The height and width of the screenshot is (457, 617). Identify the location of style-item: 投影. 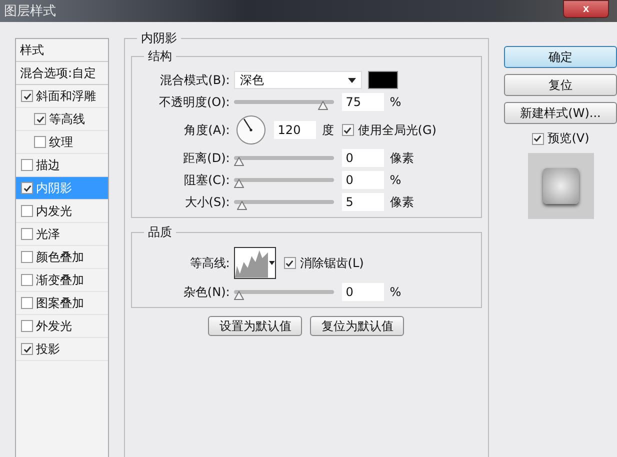
(62, 349).